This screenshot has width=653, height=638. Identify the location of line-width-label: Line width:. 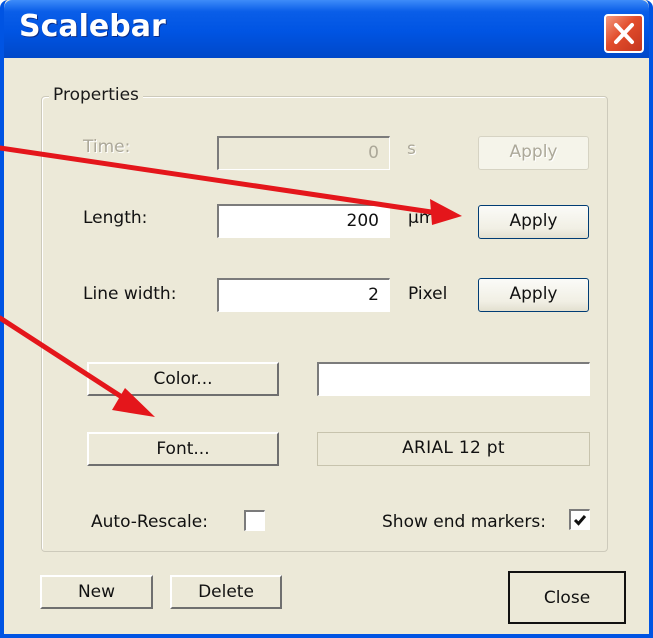
(130, 294).